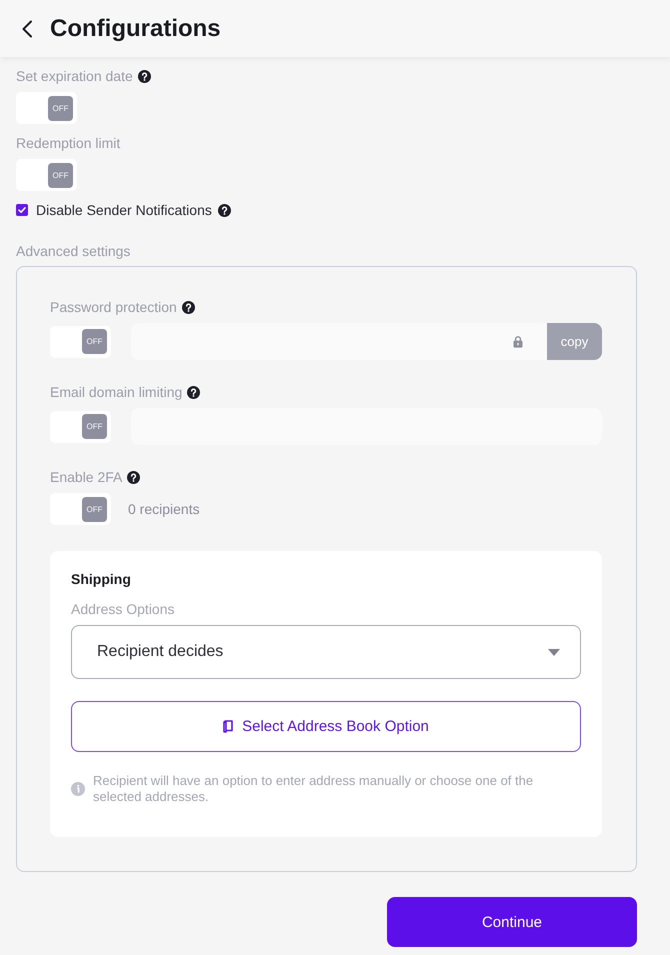  What do you see at coordinates (124, 210) in the screenshot?
I see `checkbox-label: Disable Sender Notifications` at bounding box center [124, 210].